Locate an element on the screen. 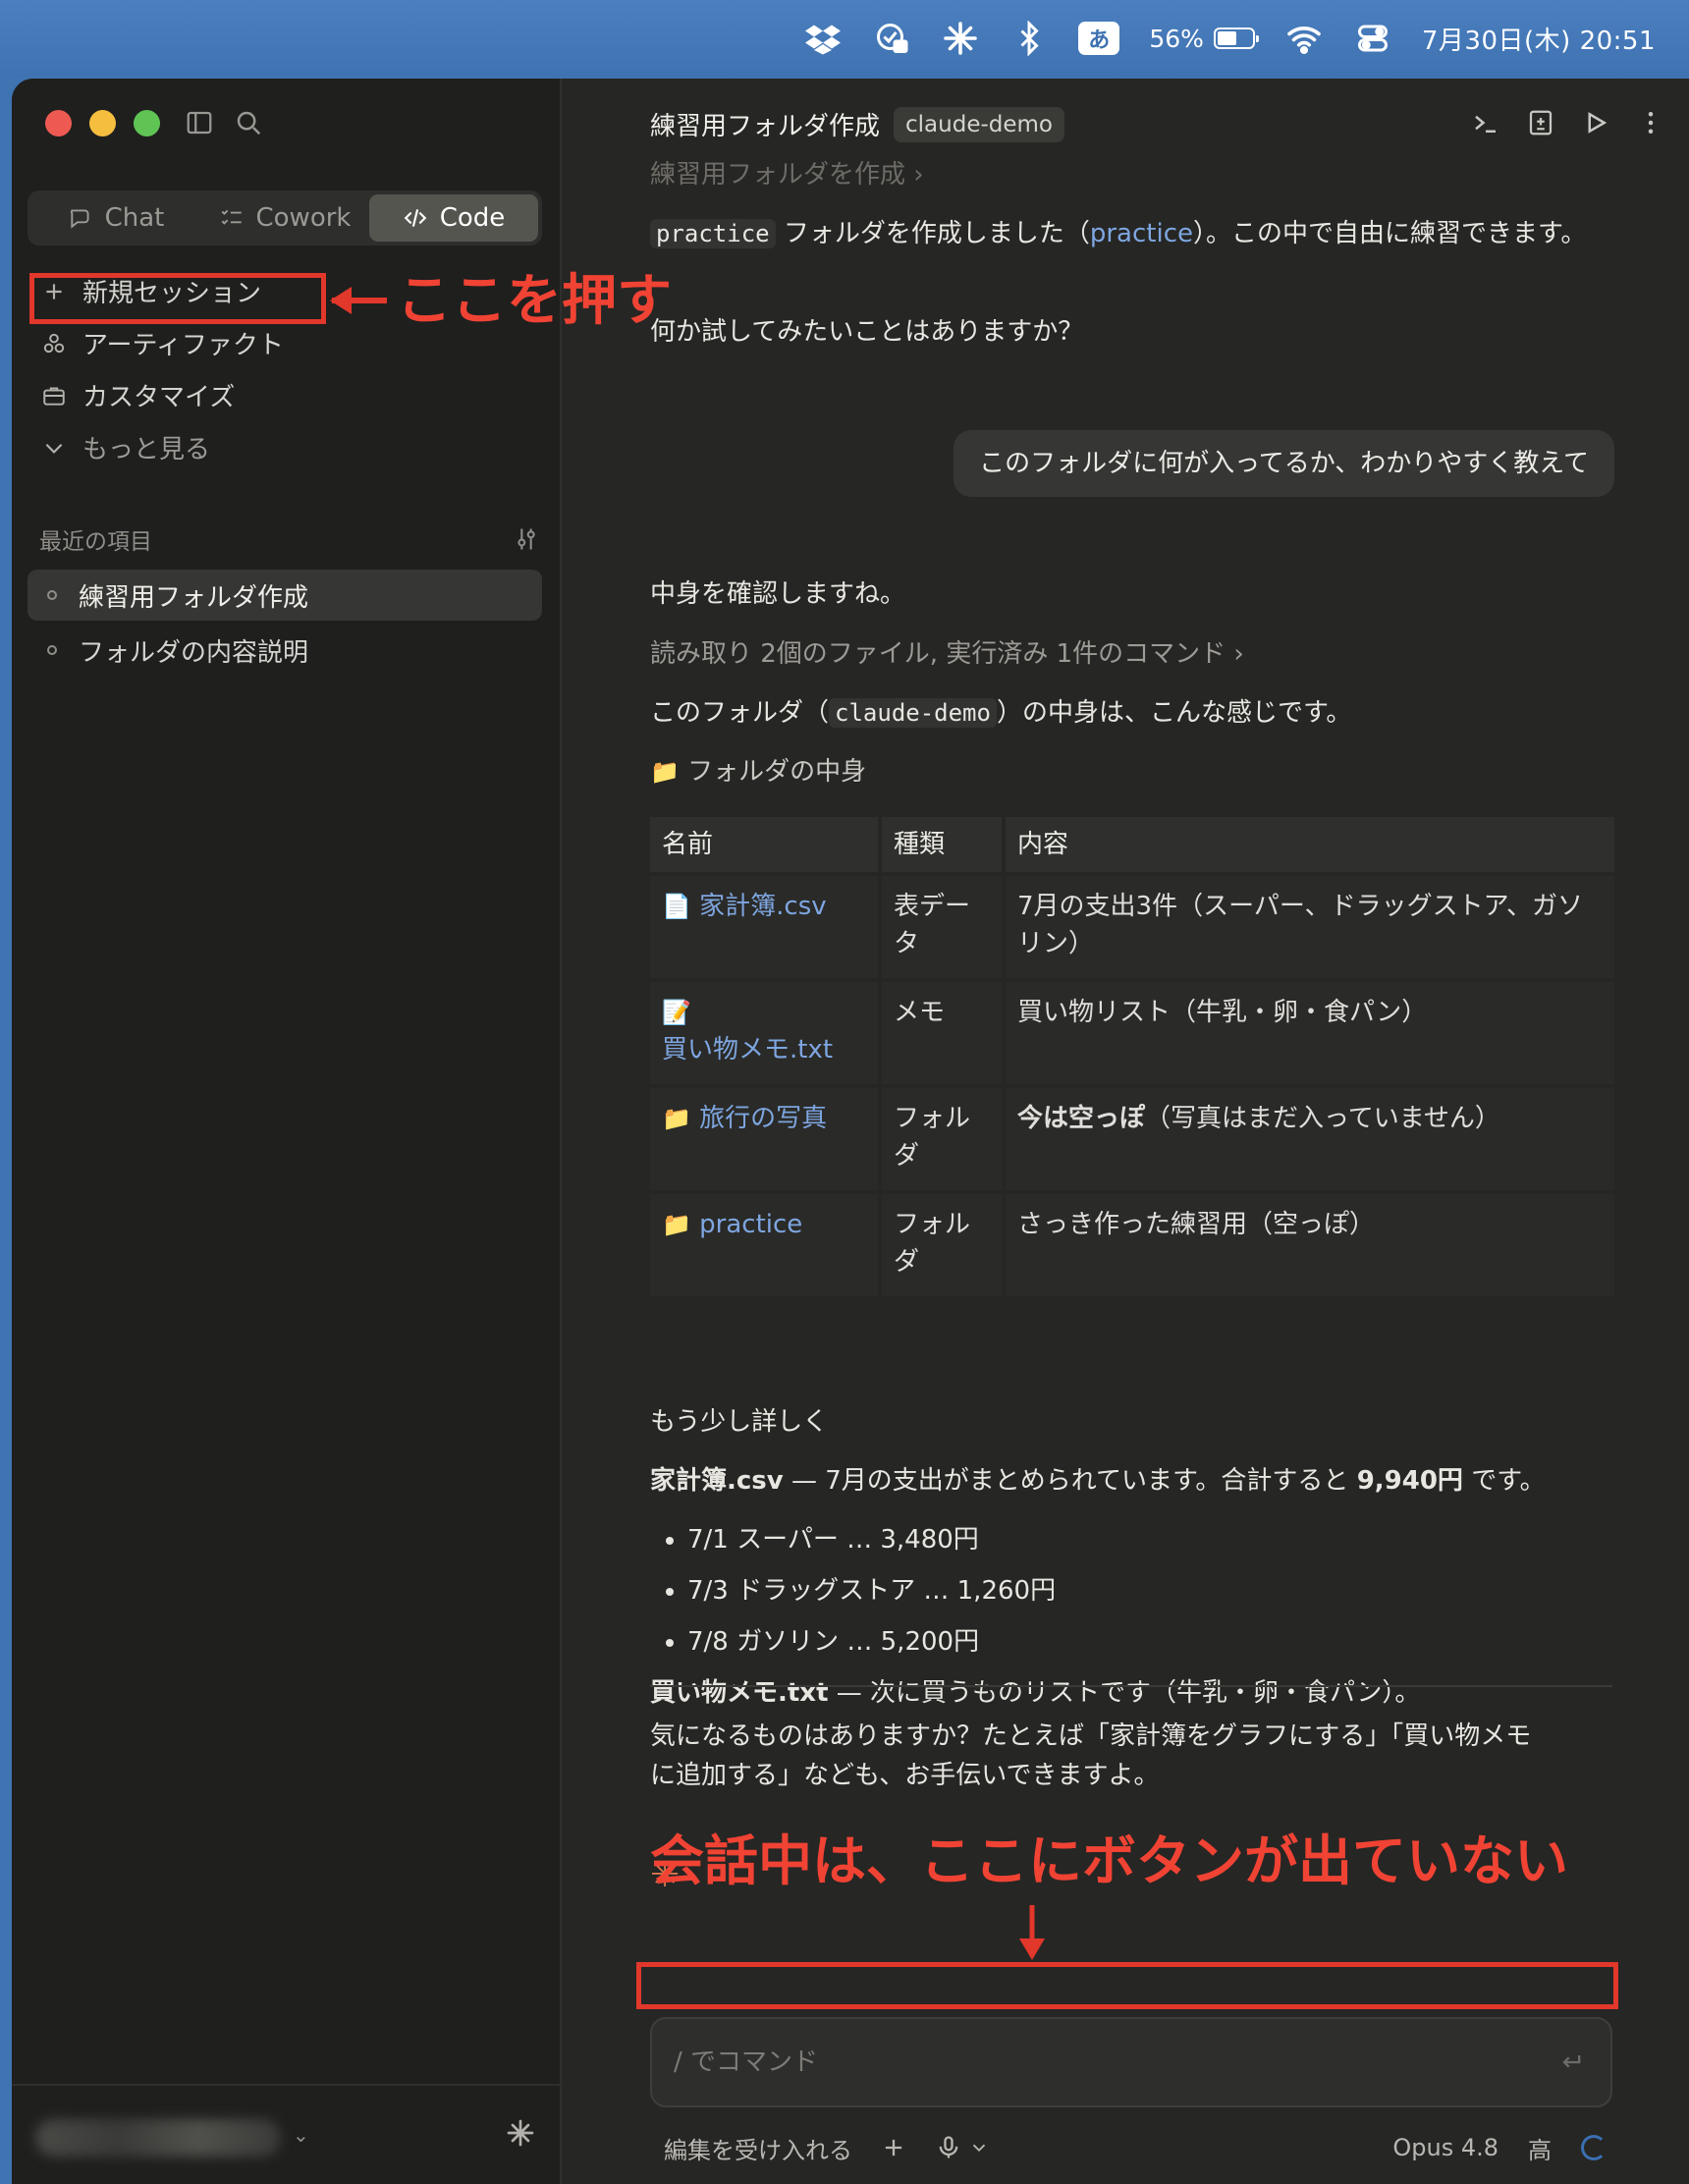 This screenshot has height=2184, width=1689. list-item: 7/1 スーパー … 3,480円 is located at coordinates (871, 1539).